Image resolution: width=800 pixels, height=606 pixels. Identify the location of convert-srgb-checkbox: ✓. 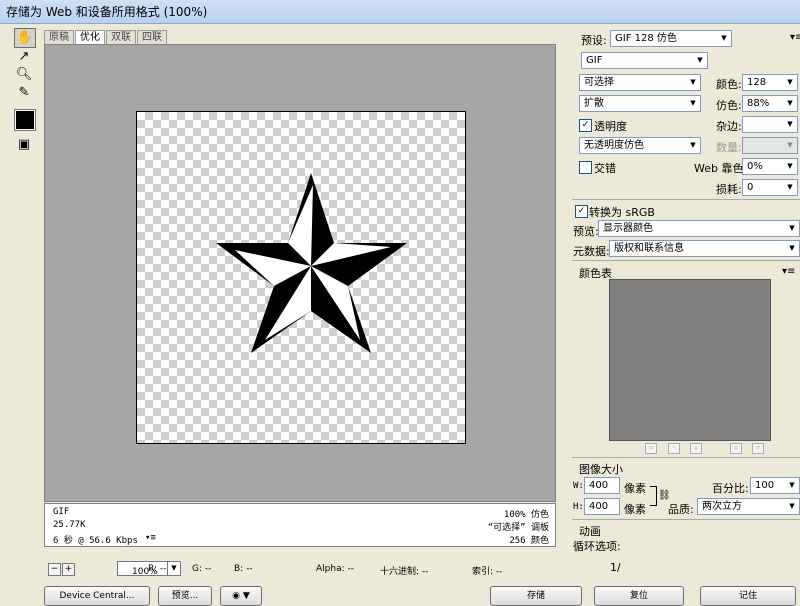
(581, 211).